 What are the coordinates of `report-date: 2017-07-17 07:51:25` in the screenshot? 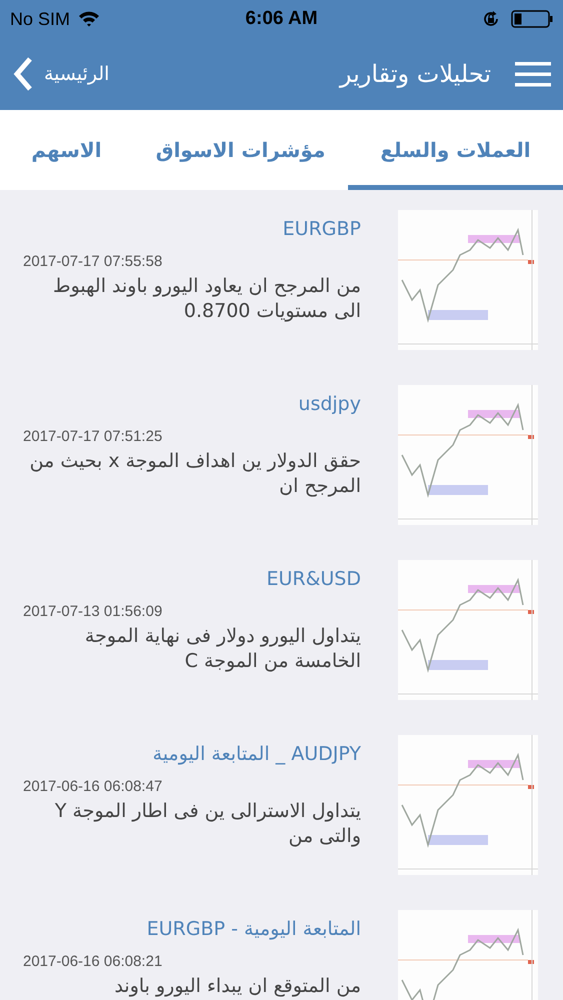 It's located at (93, 437).